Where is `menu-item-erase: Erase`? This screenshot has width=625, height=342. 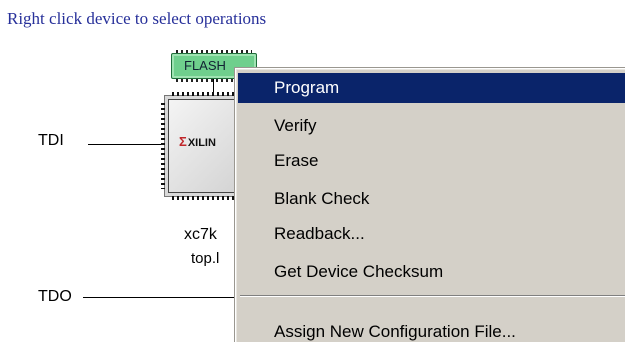 menu-item-erase: Erase is located at coordinates (431, 161).